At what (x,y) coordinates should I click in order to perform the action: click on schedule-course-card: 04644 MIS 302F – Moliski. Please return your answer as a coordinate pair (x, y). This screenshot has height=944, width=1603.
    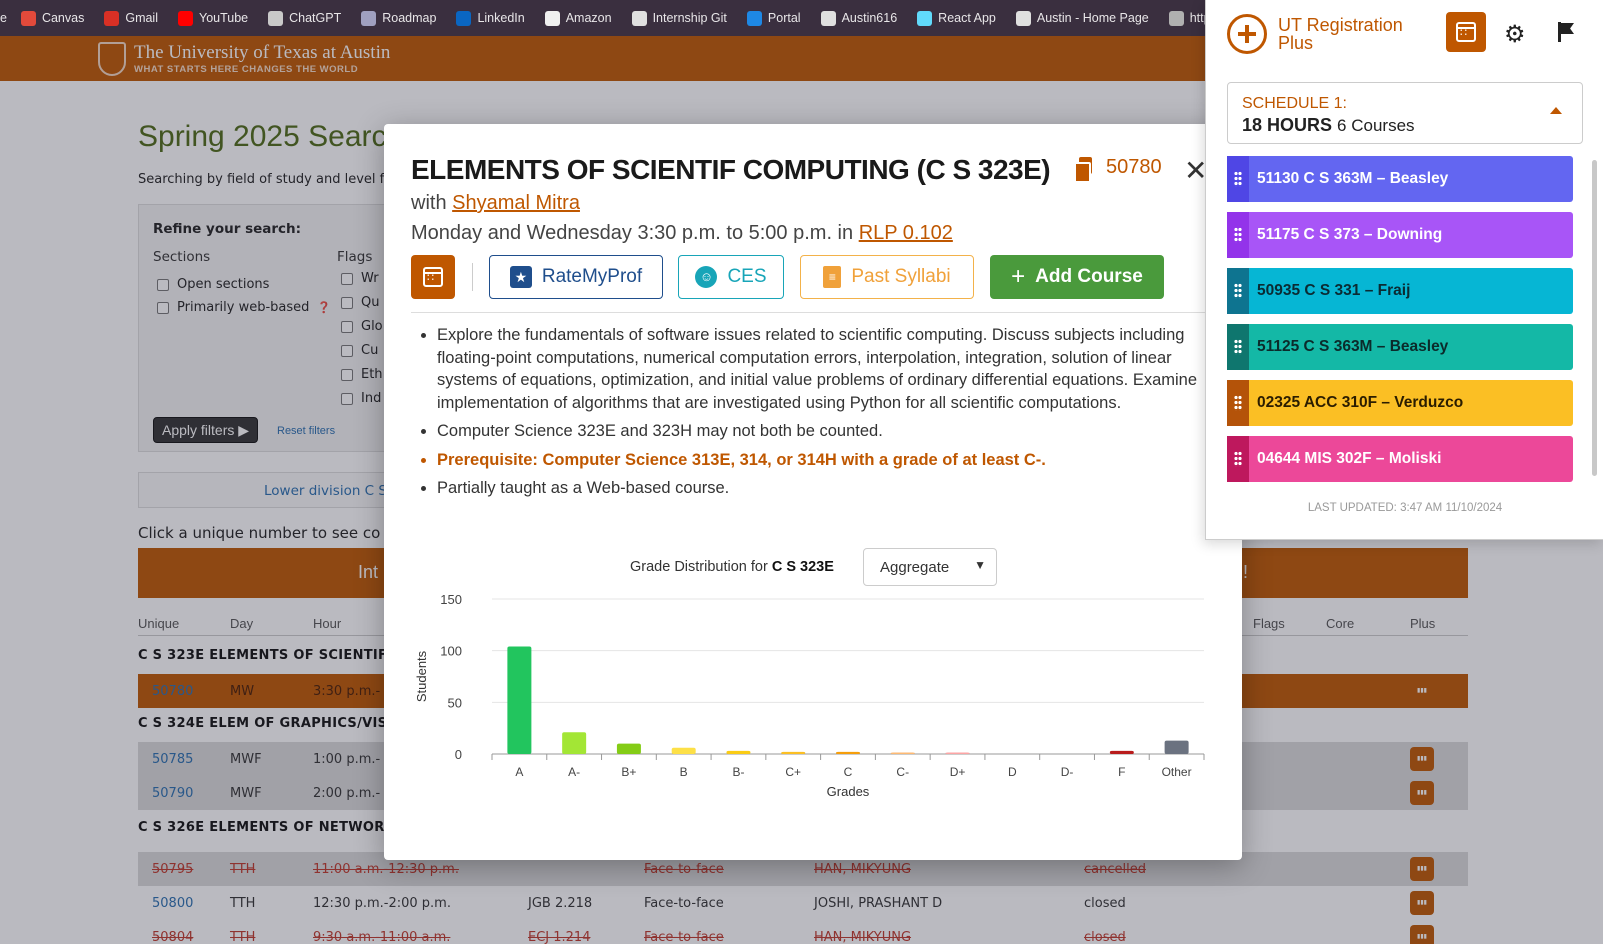
    Looking at the image, I should click on (1400, 459).